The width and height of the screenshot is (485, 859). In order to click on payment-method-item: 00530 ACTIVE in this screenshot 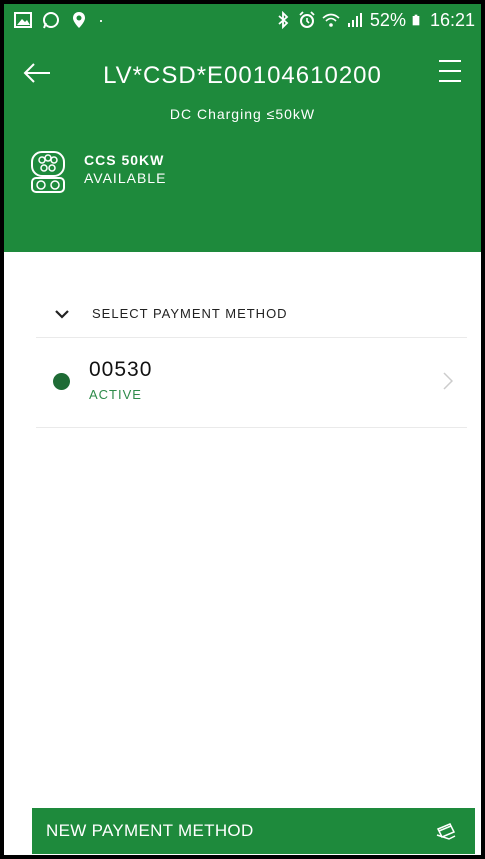, I will do `click(251, 383)`.